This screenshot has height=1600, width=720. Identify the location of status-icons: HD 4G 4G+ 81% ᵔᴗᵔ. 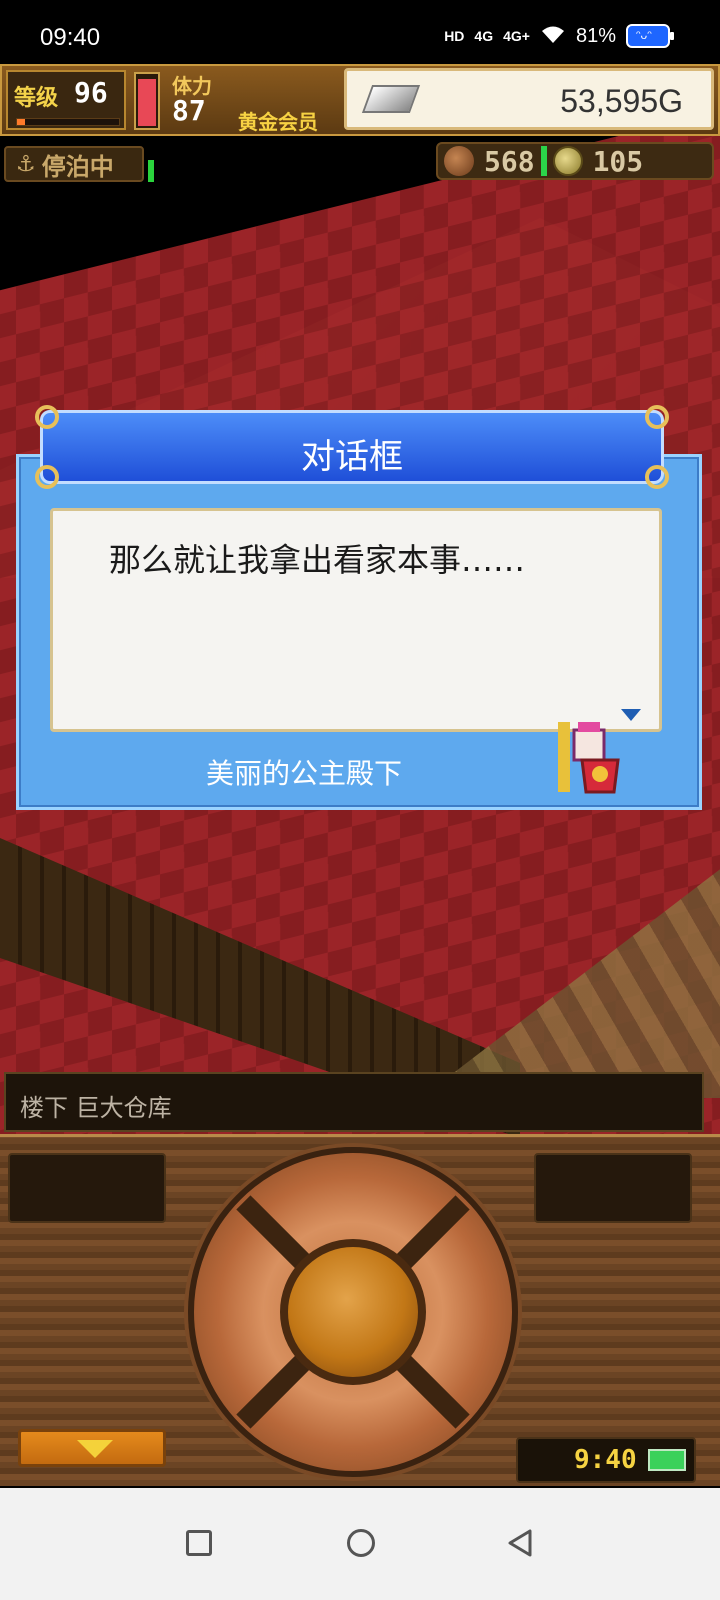
(559, 36).